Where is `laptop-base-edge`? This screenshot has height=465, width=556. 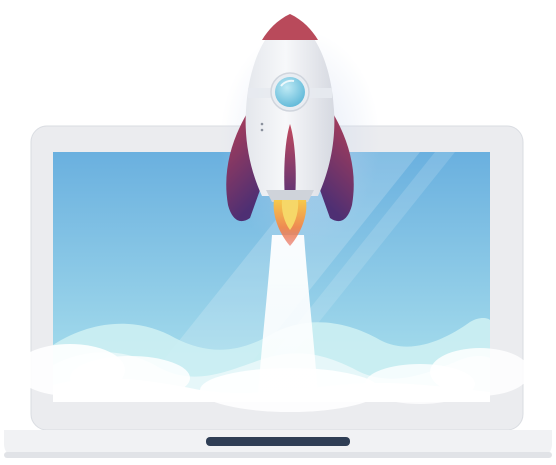
laptop-base-edge is located at coordinates (278, 455).